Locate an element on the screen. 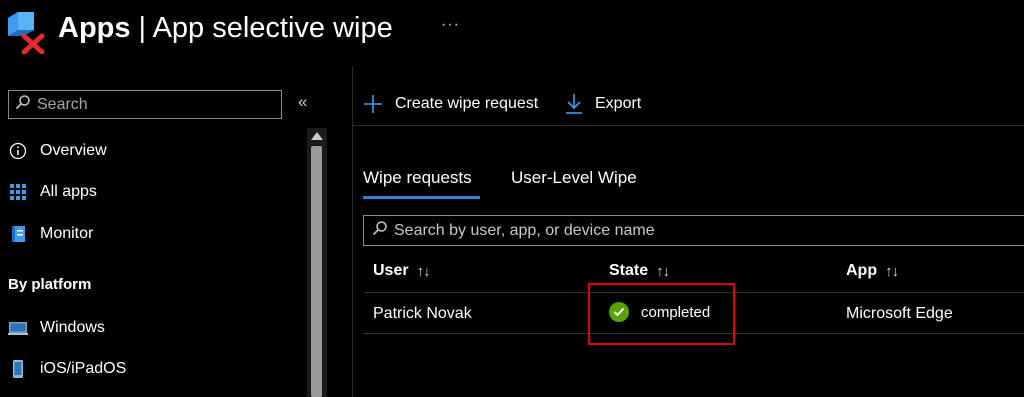 The height and width of the screenshot is (397, 1024). tab-user-level-wipe: User-Level Wipe is located at coordinates (574, 178).